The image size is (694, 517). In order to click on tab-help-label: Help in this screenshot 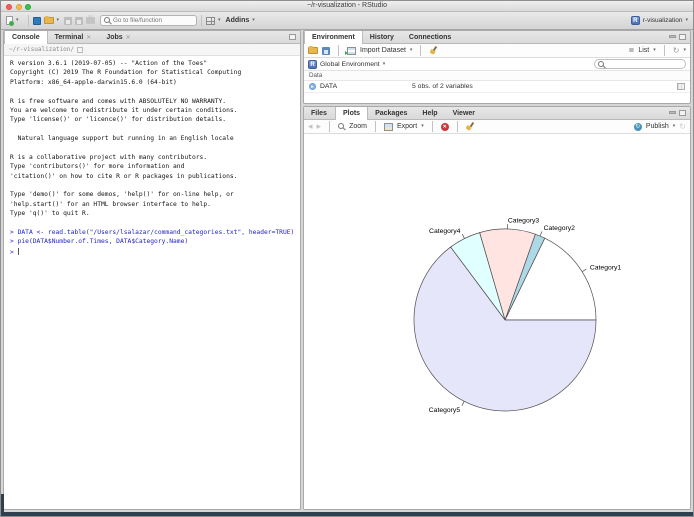, I will do `click(430, 113)`.